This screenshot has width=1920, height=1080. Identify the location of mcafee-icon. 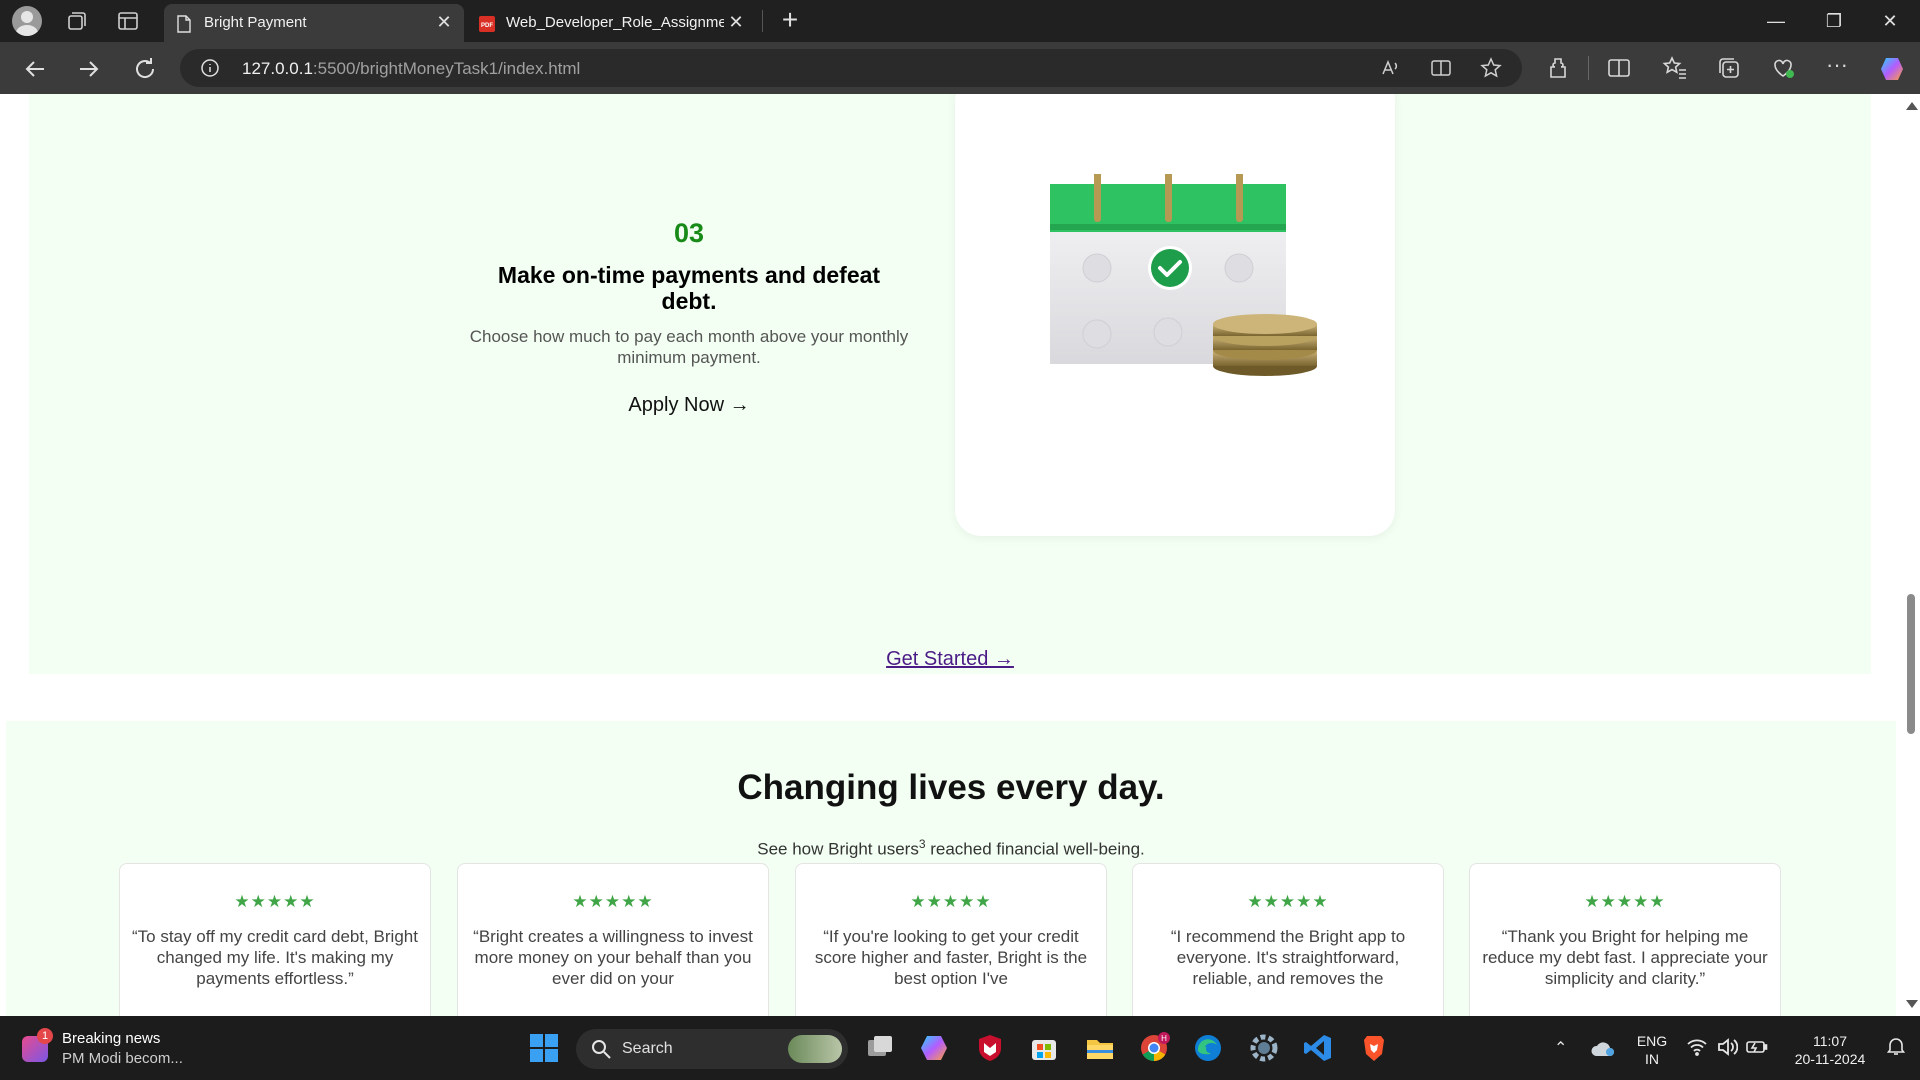
(991, 1049).